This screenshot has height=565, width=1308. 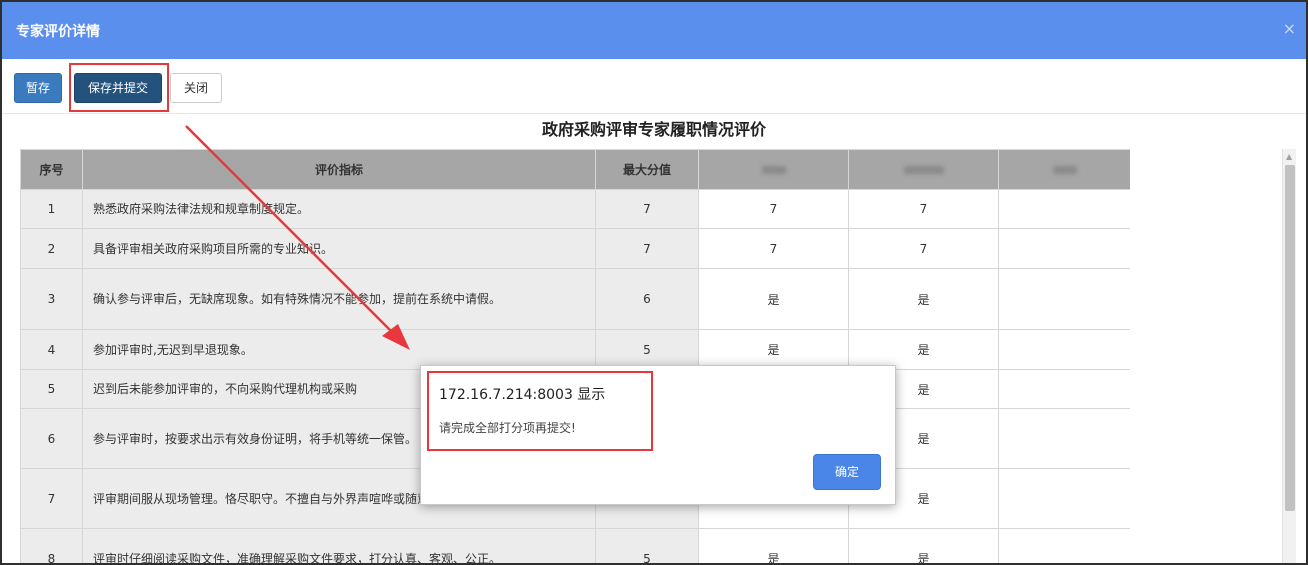 I want to click on header-indicator: 评价指标, so click(x=339, y=169).